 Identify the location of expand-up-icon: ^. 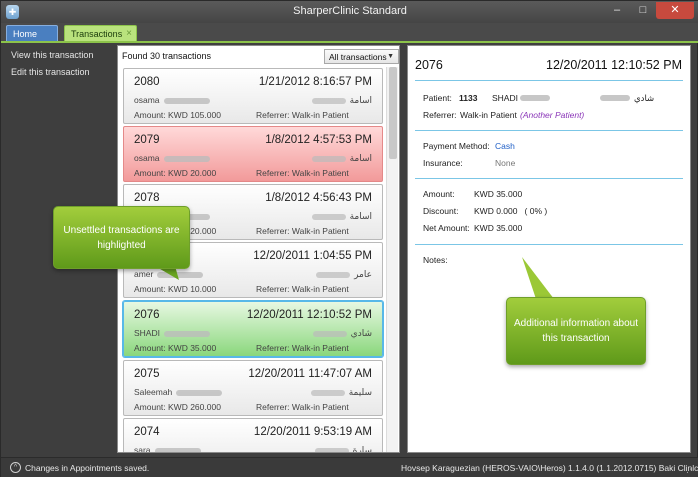
(15, 467).